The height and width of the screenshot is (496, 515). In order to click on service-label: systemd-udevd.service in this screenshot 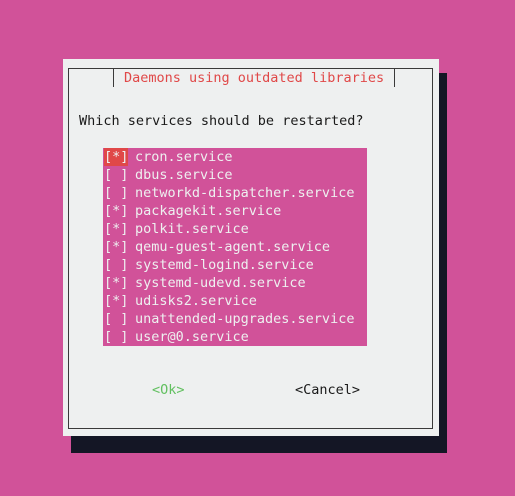, I will do `click(220, 283)`.